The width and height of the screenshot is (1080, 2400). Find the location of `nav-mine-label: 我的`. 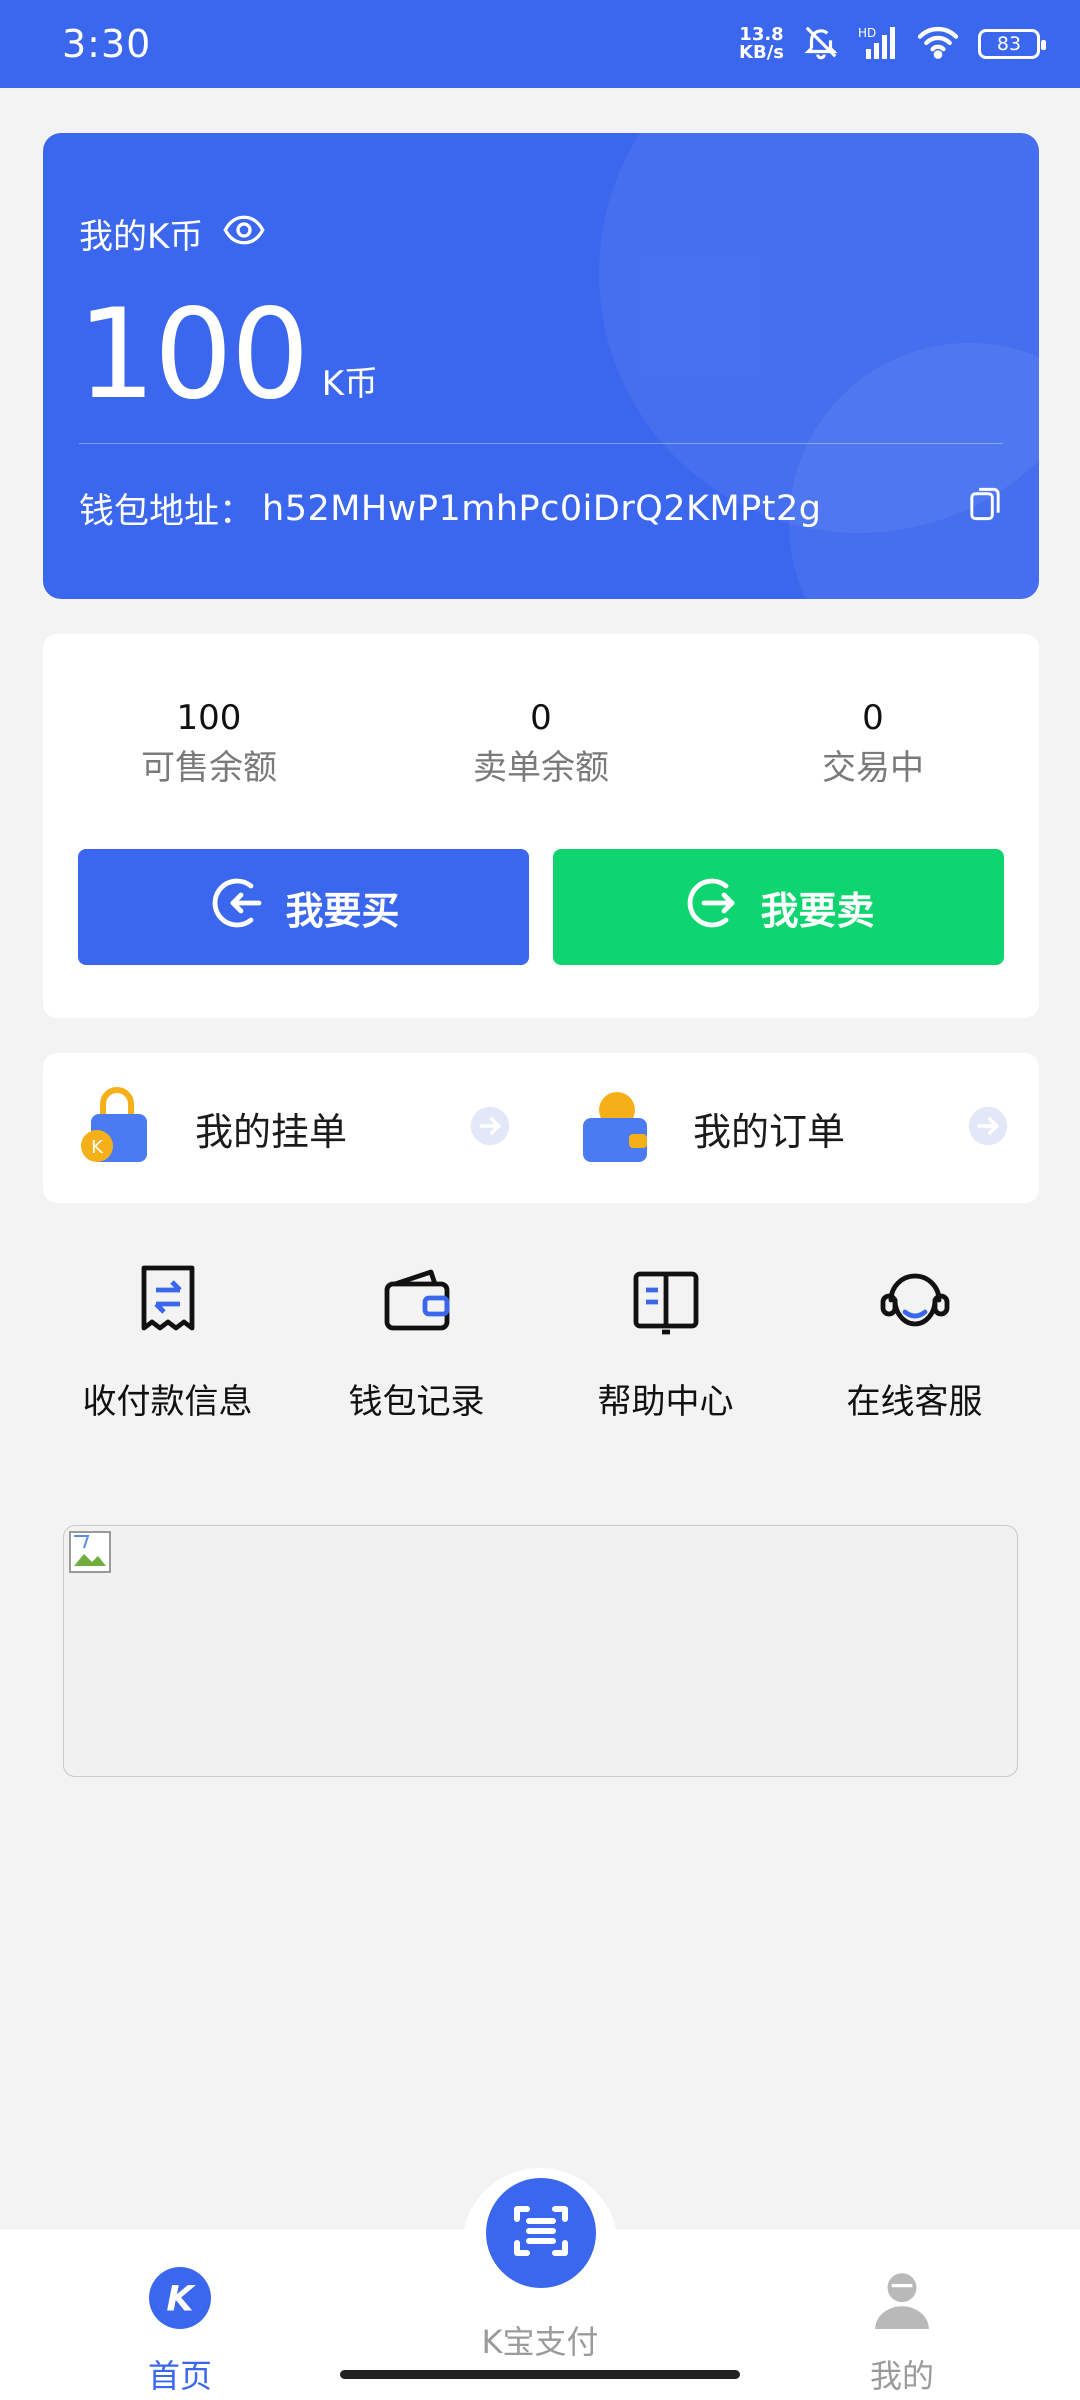

nav-mine-label: 我的 is located at coordinates (901, 2376).